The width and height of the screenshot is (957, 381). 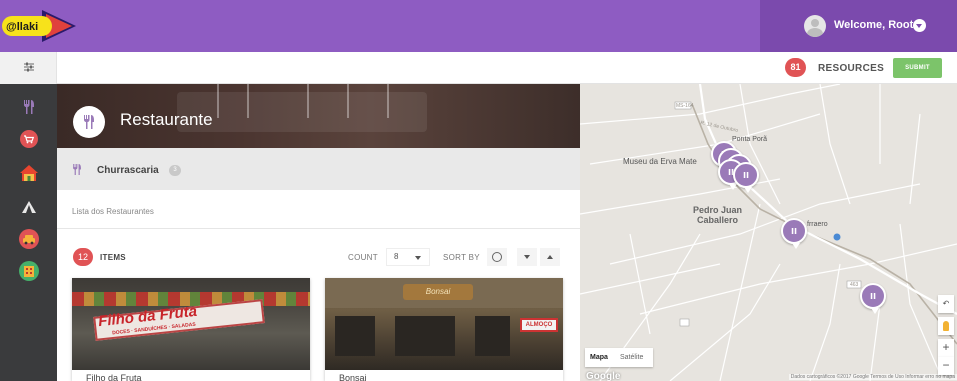 I want to click on category-hero: Restaurante, so click(x=318, y=116).